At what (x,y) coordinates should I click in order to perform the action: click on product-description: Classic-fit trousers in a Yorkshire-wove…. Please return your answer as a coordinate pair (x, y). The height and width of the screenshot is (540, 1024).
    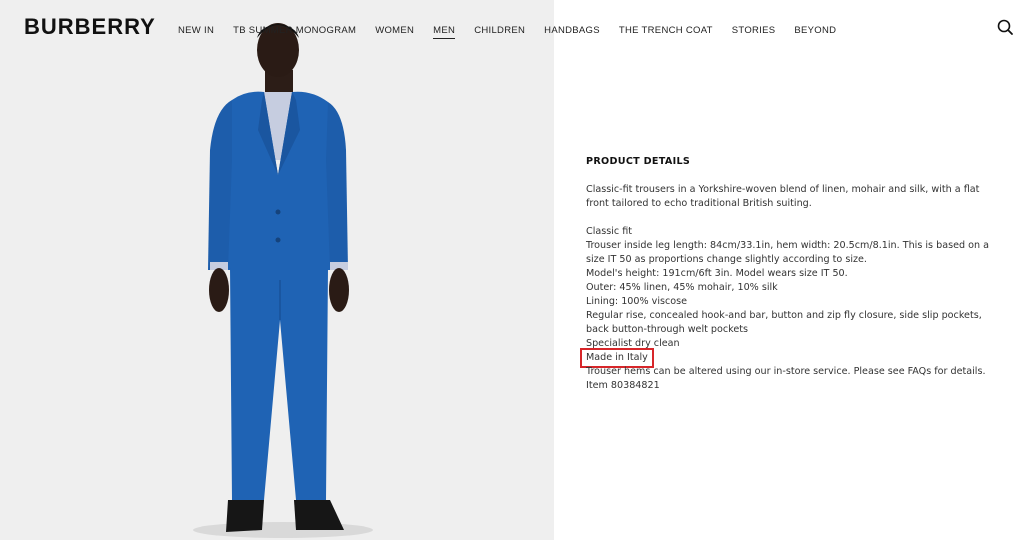
    Looking at the image, I should click on (783, 196).